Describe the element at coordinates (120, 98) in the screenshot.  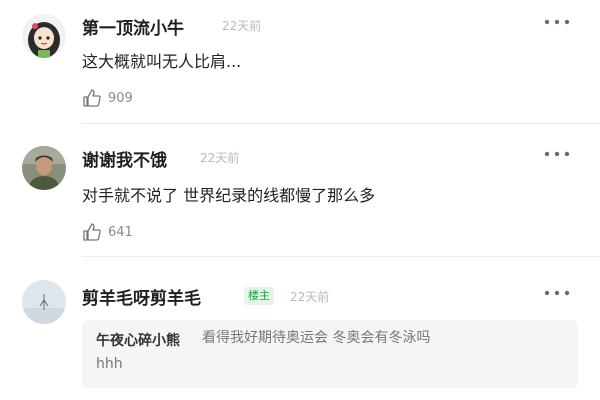
I see `like-count: 909` at that location.